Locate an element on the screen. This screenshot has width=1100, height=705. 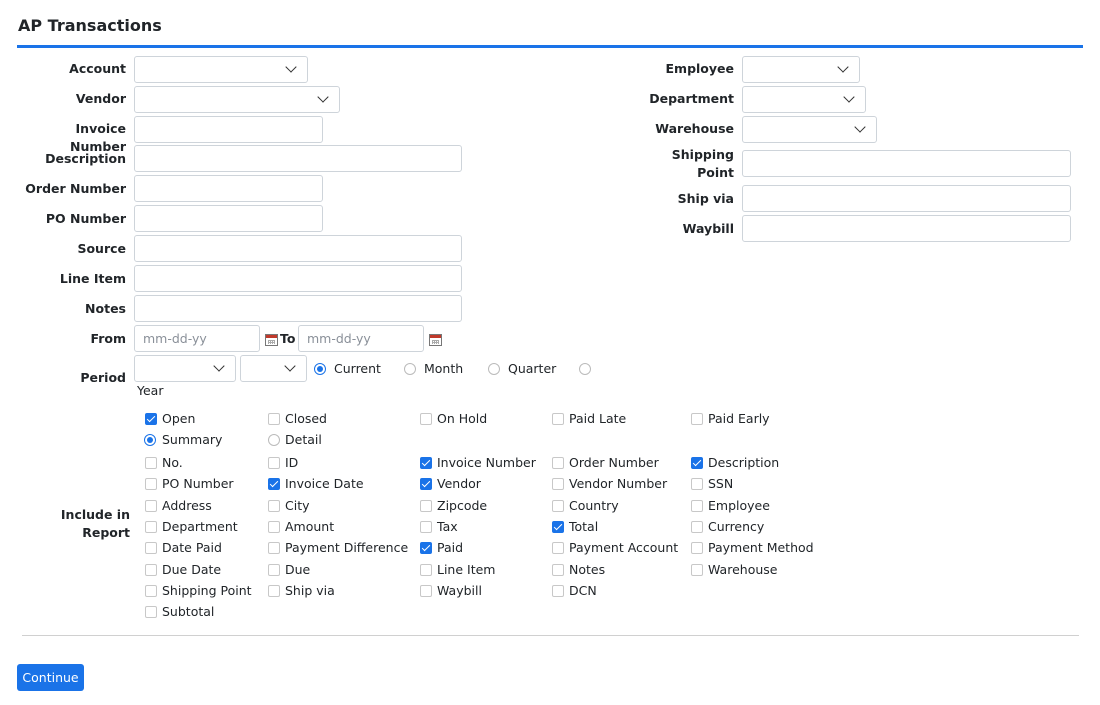
column-shipping-point-checkbox is located at coordinates (151, 591).